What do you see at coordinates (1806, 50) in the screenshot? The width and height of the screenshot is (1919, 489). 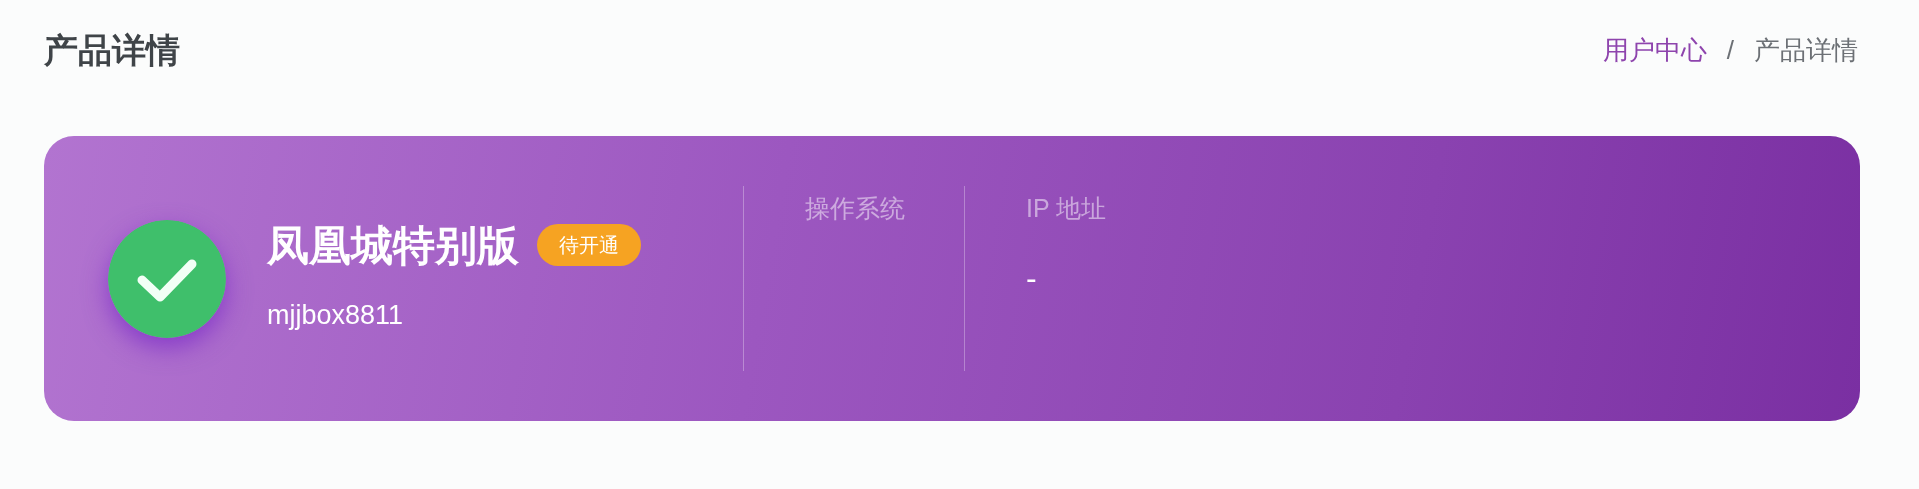 I see `breadcrumb-current: 产品详情` at bounding box center [1806, 50].